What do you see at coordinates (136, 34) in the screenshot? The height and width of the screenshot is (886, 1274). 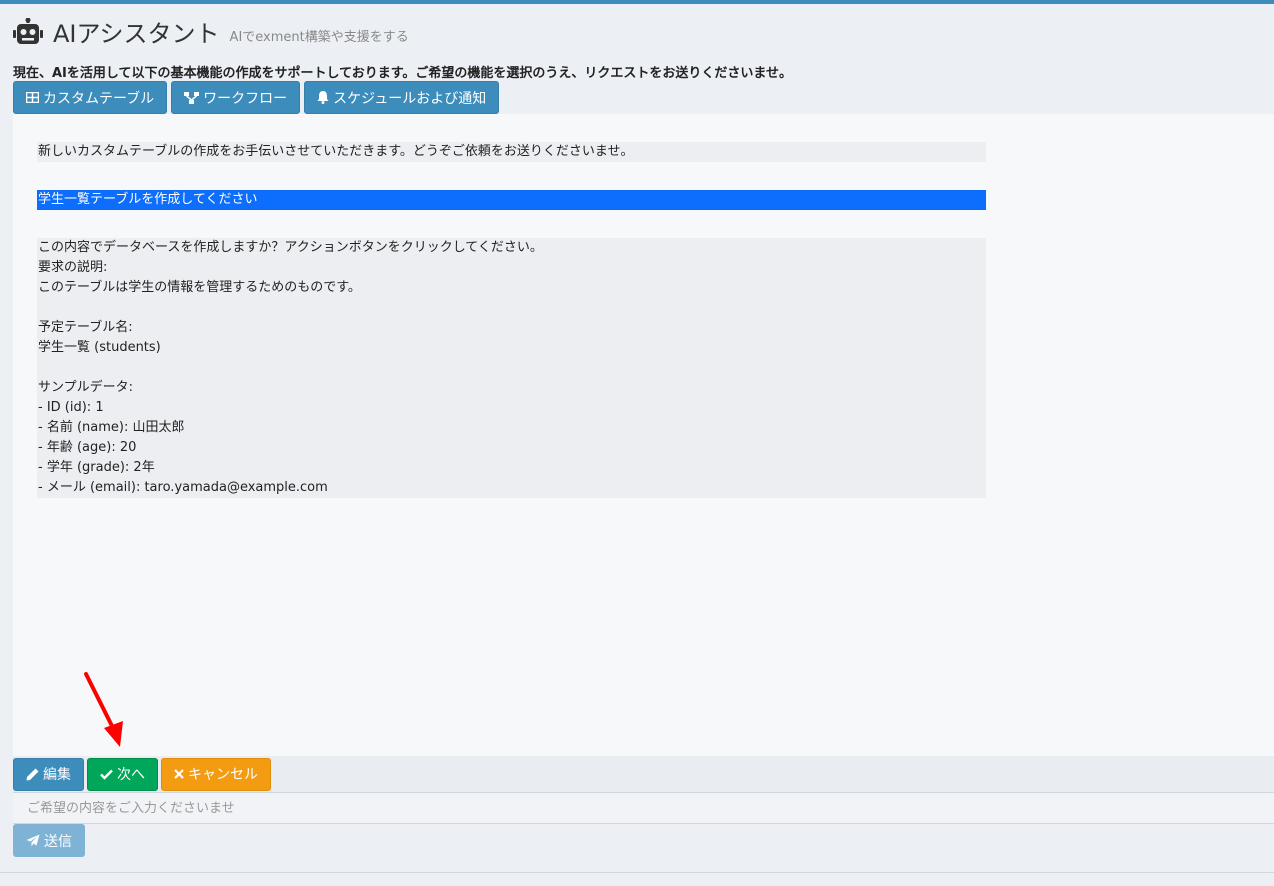 I see `page-title: AIアシスタント` at bounding box center [136, 34].